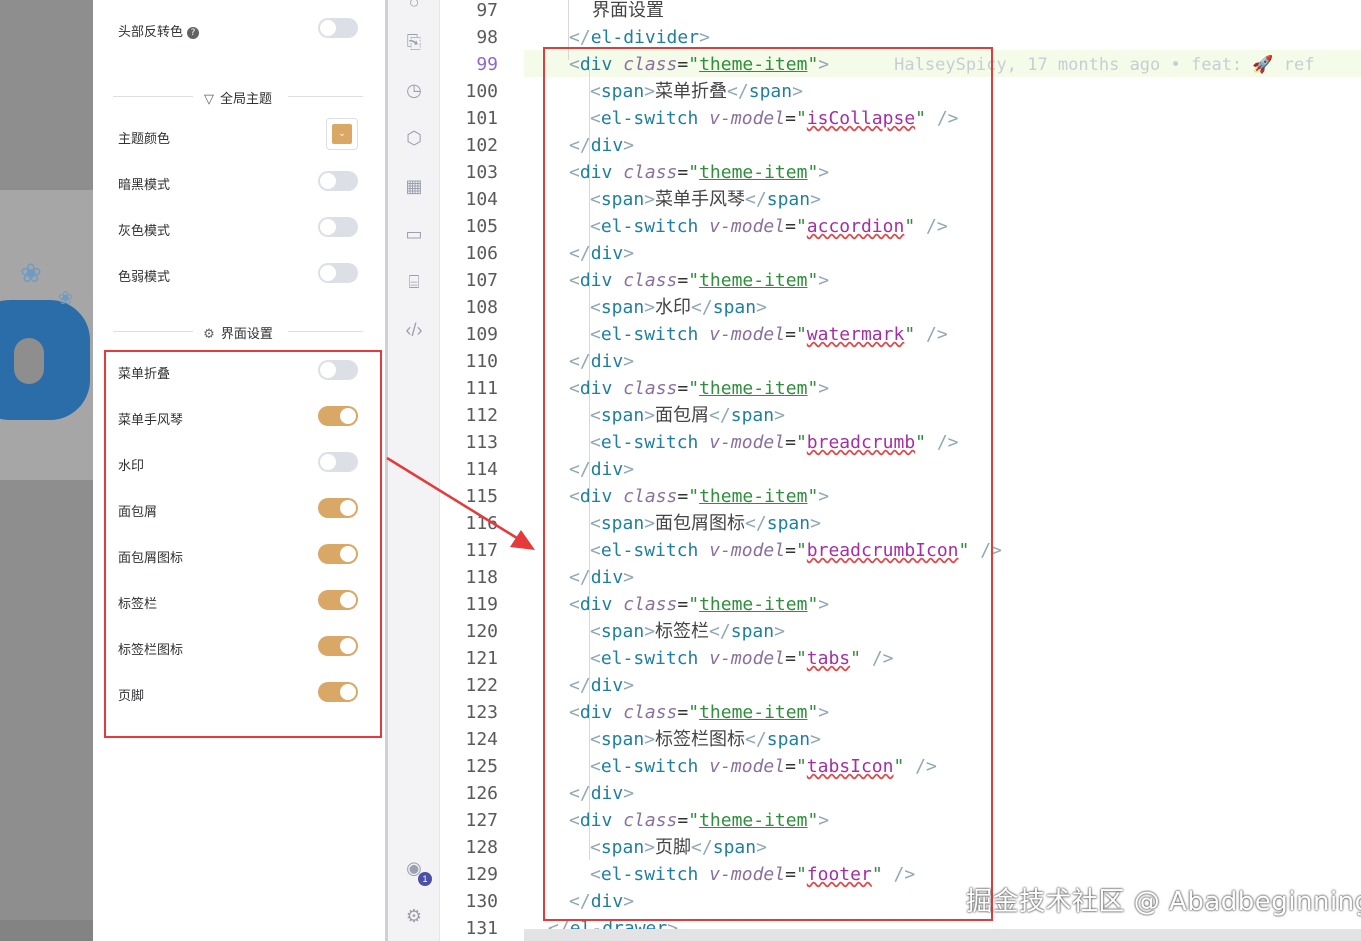  What do you see at coordinates (238, 134) in the screenshot?
I see `theme-color-row: 主题颜色 ⌄` at bounding box center [238, 134].